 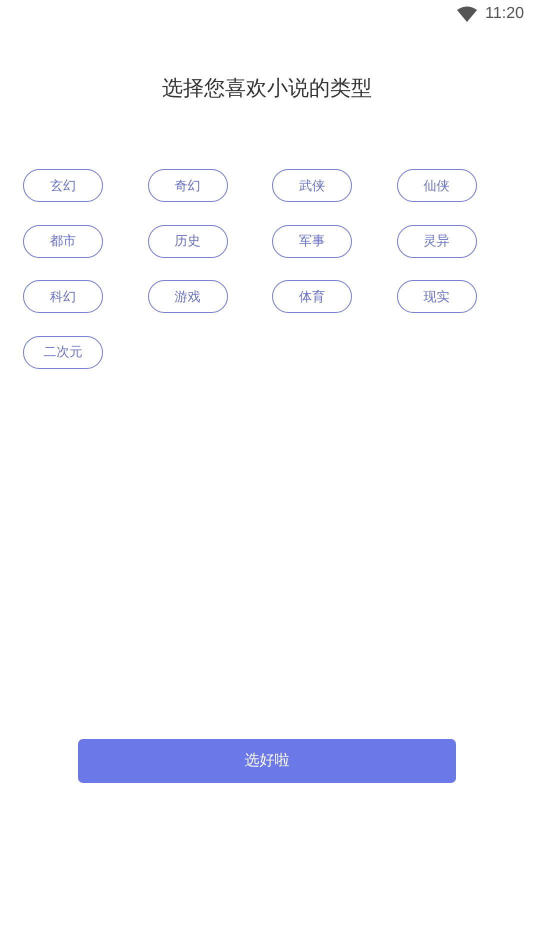 What do you see at coordinates (436, 296) in the screenshot?
I see `genre-chip: 现实` at bounding box center [436, 296].